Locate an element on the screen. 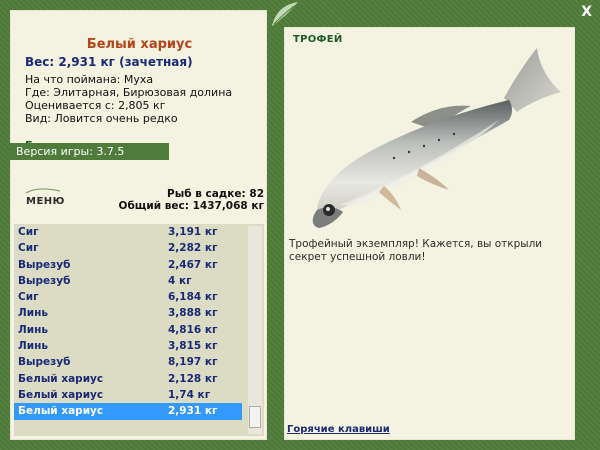  catch-stats: Рыб в садке: 82 Общий вес: 1437,068 кг is located at coordinates (191, 200).